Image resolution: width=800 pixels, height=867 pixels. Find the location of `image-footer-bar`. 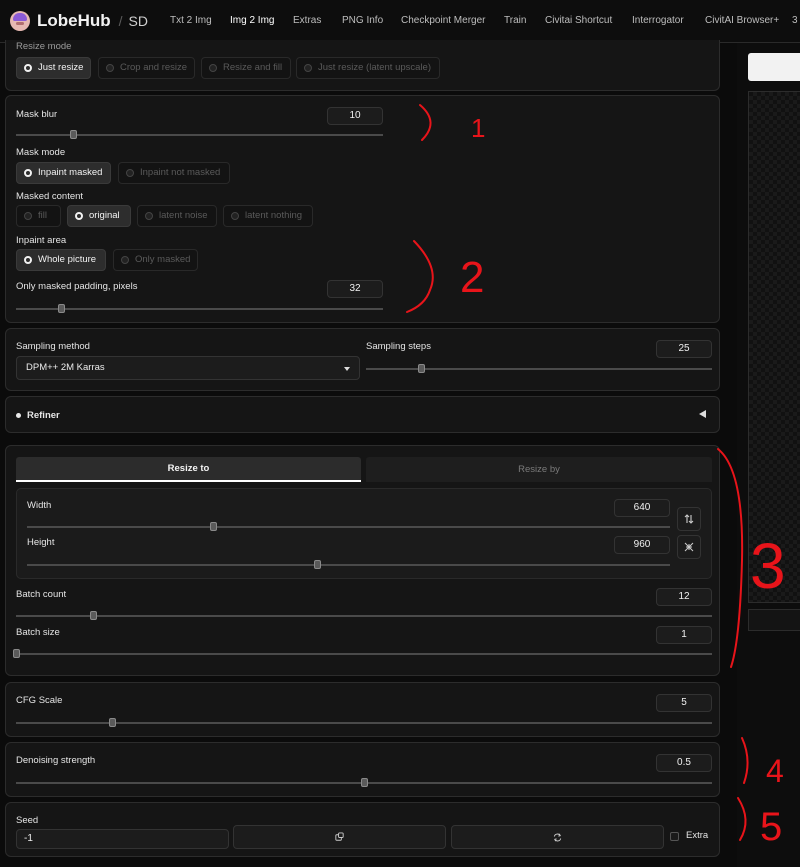

image-footer-bar is located at coordinates (774, 620).